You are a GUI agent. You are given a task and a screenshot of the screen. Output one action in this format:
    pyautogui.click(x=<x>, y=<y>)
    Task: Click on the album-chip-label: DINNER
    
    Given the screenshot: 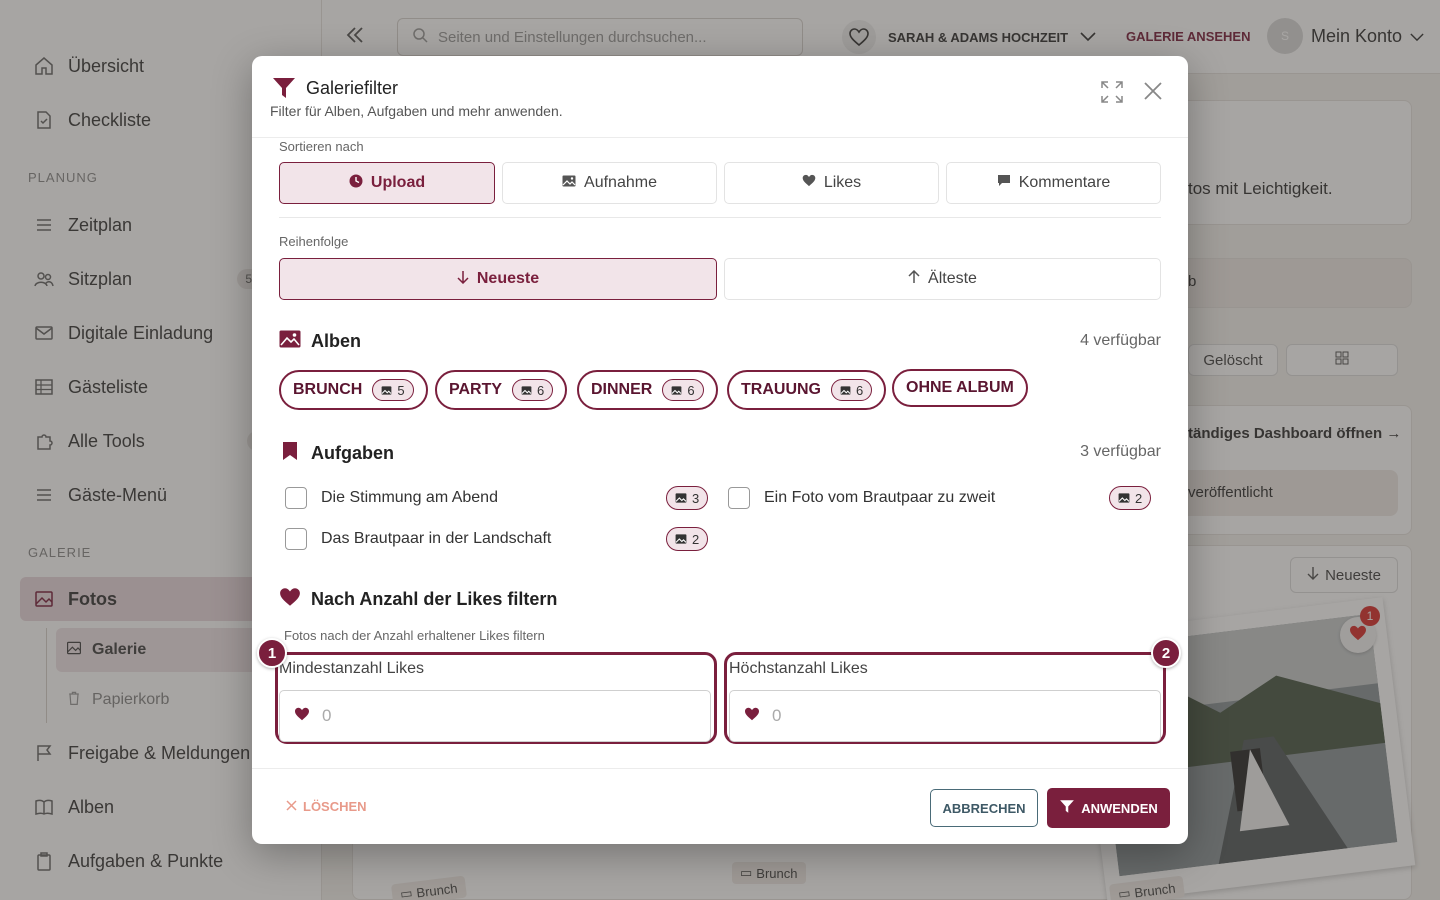 What is the action you would take?
    pyautogui.click(x=622, y=389)
    